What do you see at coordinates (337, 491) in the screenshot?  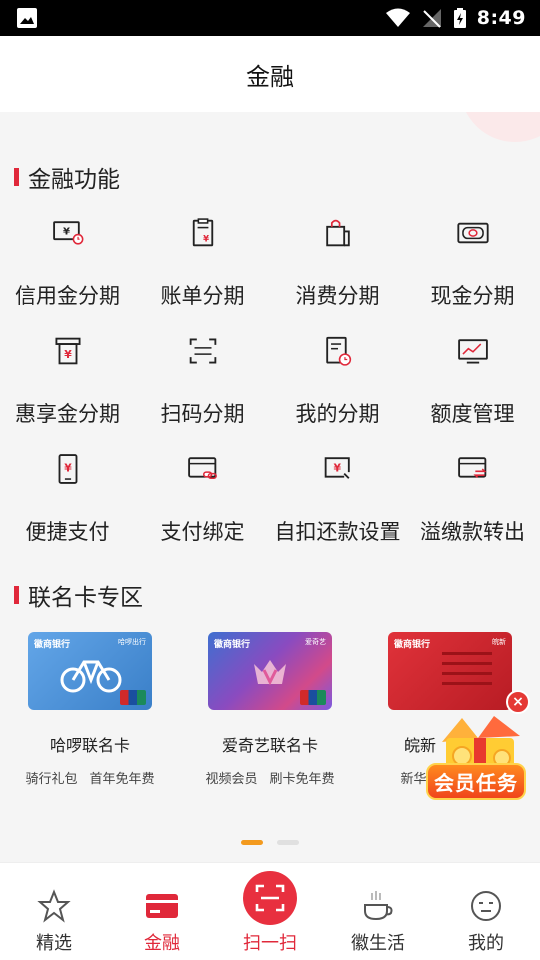 I see `func-auto-repay-settings: ¥ 自扣还款设置` at bounding box center [337, 491].